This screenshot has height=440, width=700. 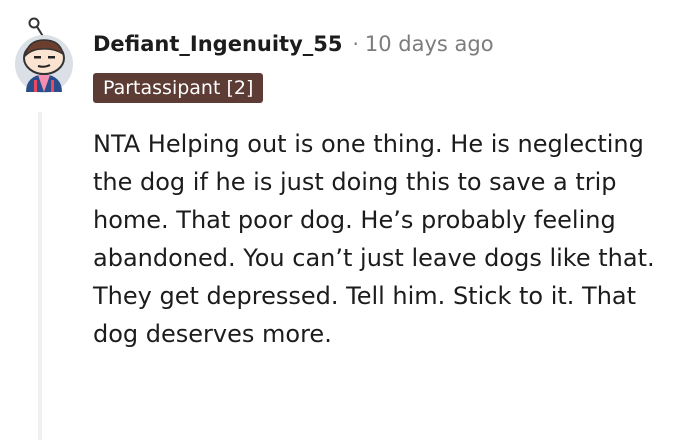 I want to click on comment-header: Defiant_Ingenuity_55 · 10 days ago, so click(x=293, y=44).